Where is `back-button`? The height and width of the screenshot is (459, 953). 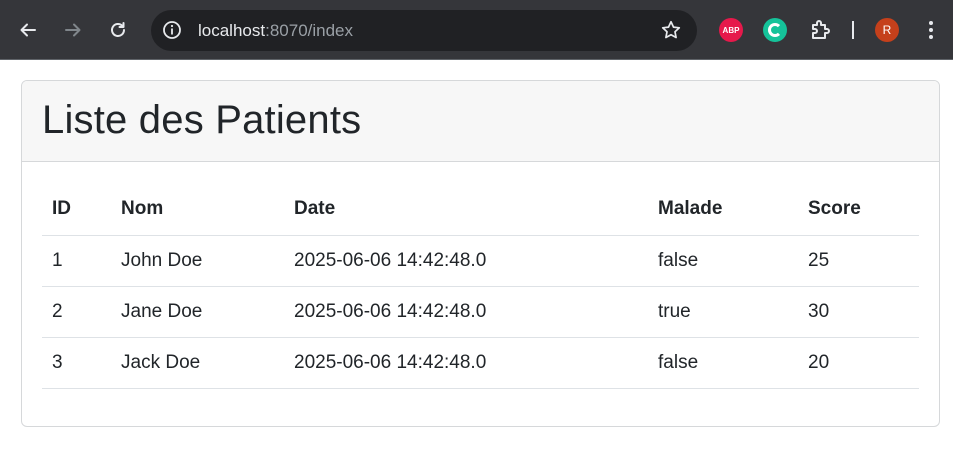 back-button is located at coordinates (28, 30).